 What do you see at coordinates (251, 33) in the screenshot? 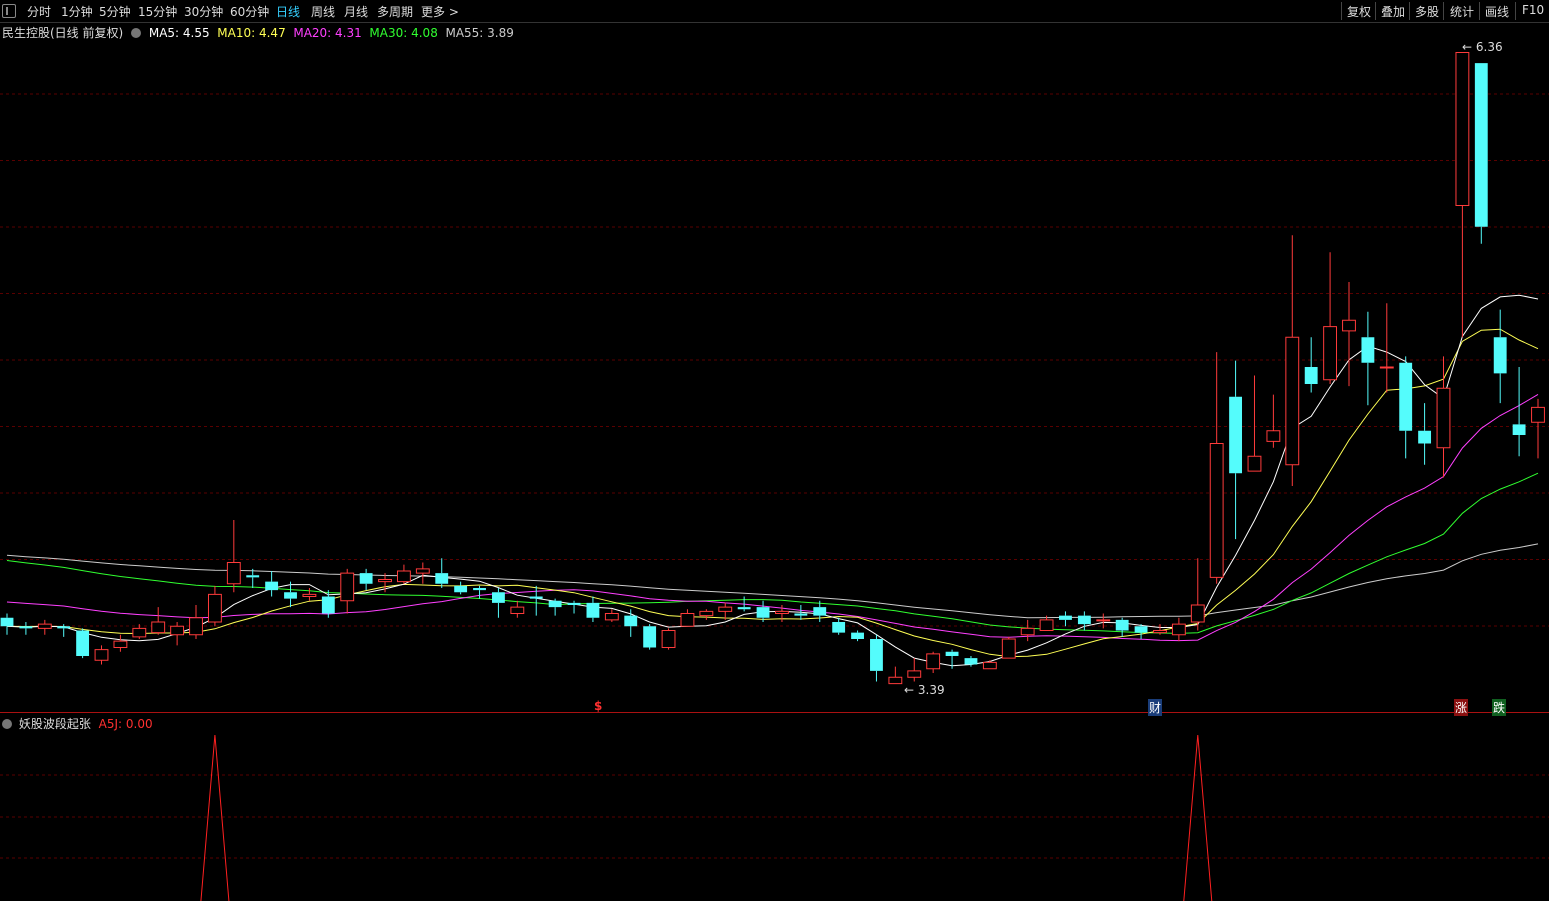
I see `ma10-label: MA10: 4.47` at bounding box center [251, 33].